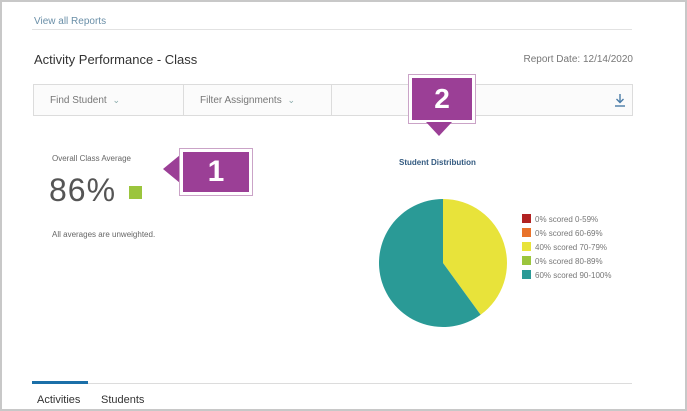  I want to click on legend-label: 40% scored 70-79%, so click(571, 247).